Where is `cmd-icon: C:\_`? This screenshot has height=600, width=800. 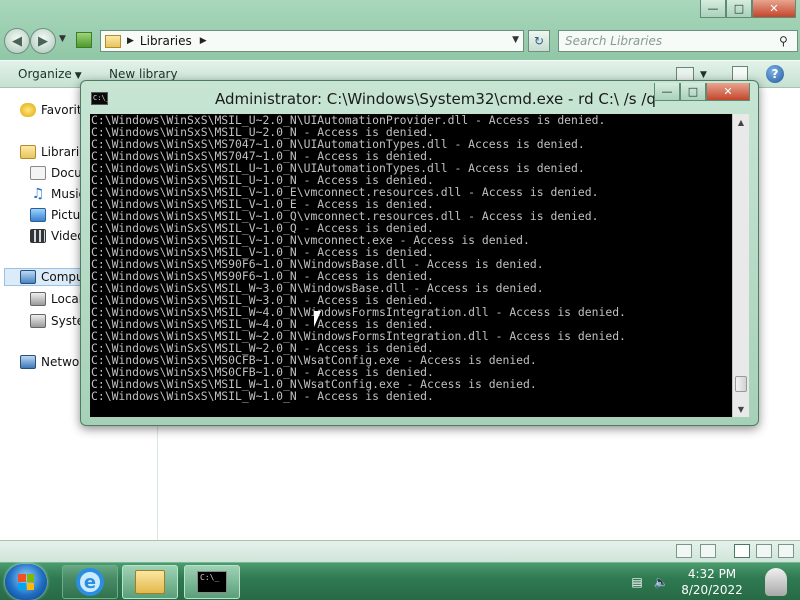 cmd-icon: C:\_ is located at coordinates (212, 582).